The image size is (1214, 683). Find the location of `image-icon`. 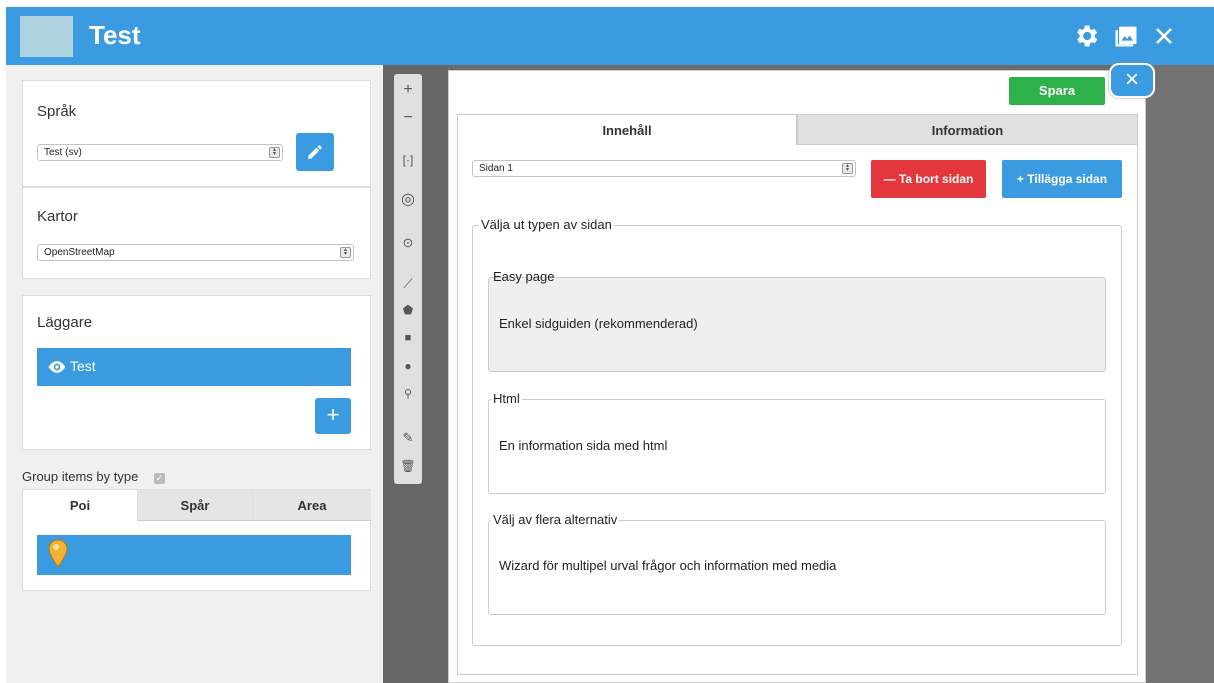

image-icon is located at coordinates (1126, 36).